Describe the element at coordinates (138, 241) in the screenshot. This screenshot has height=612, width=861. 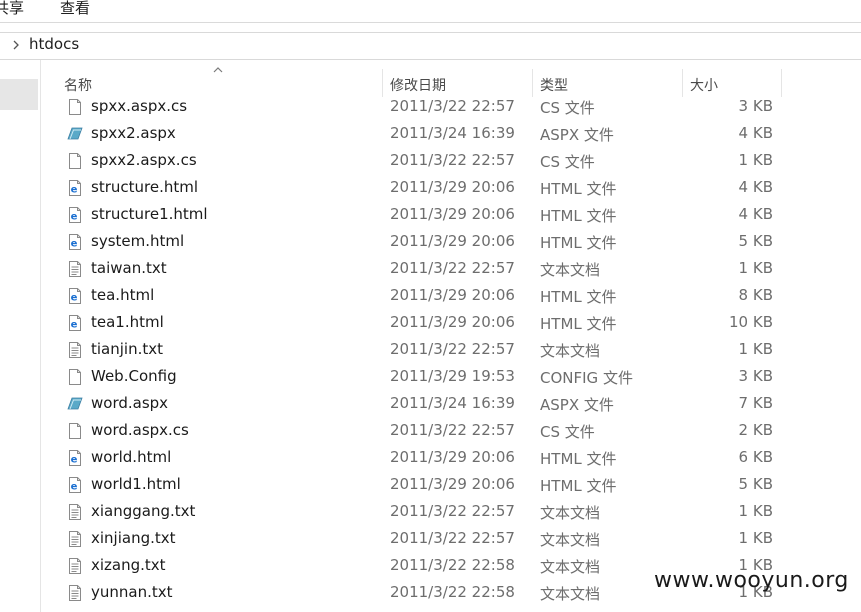
I see `file-name: system.html` at that location.